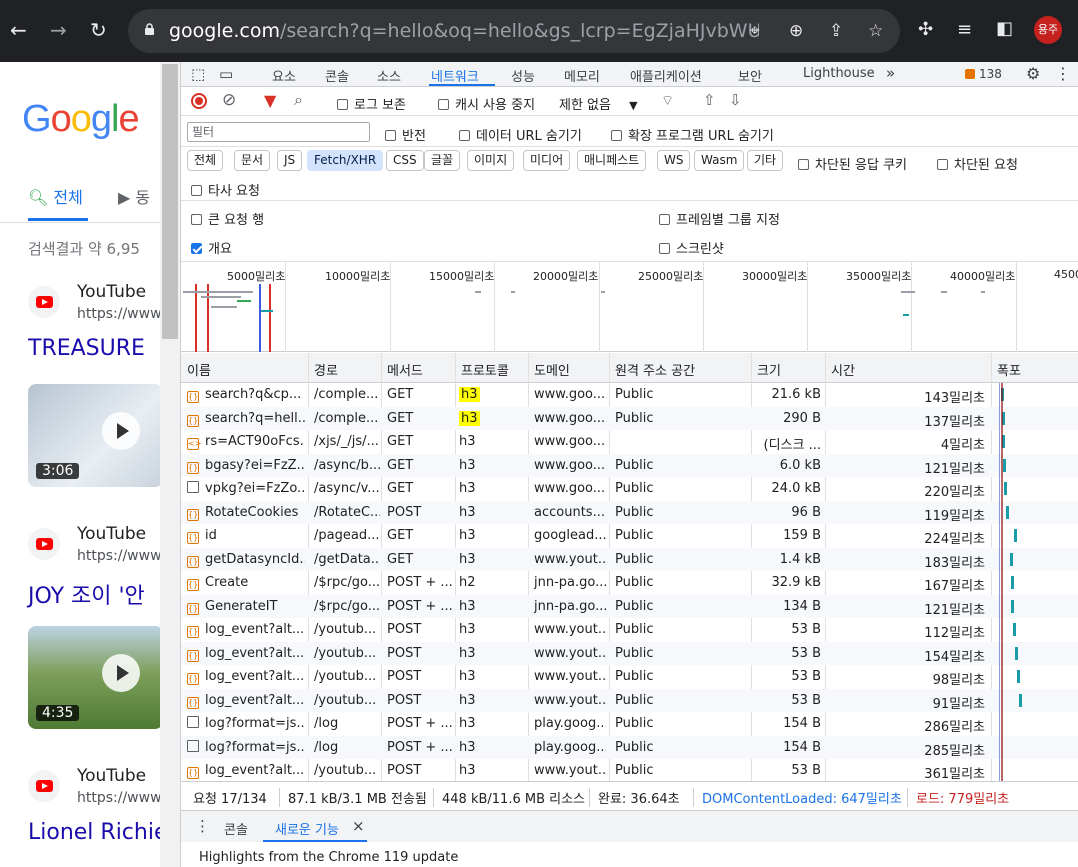 This screenshot has height=867, width=1078. Describe the element at coordinates (442, 160) in the screenshot. I see `type-font: 글꼴` at that location.